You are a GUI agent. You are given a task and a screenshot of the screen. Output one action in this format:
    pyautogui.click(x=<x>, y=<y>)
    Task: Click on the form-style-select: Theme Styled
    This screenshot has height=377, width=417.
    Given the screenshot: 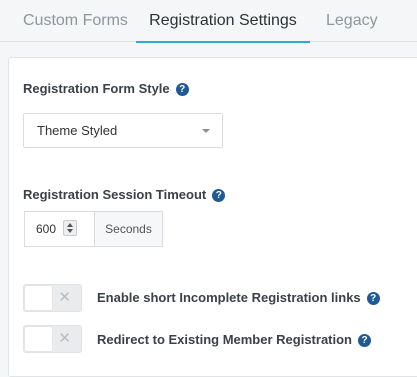 What is the action you would take?
    pyautogui.click(x=123, y=130)
    